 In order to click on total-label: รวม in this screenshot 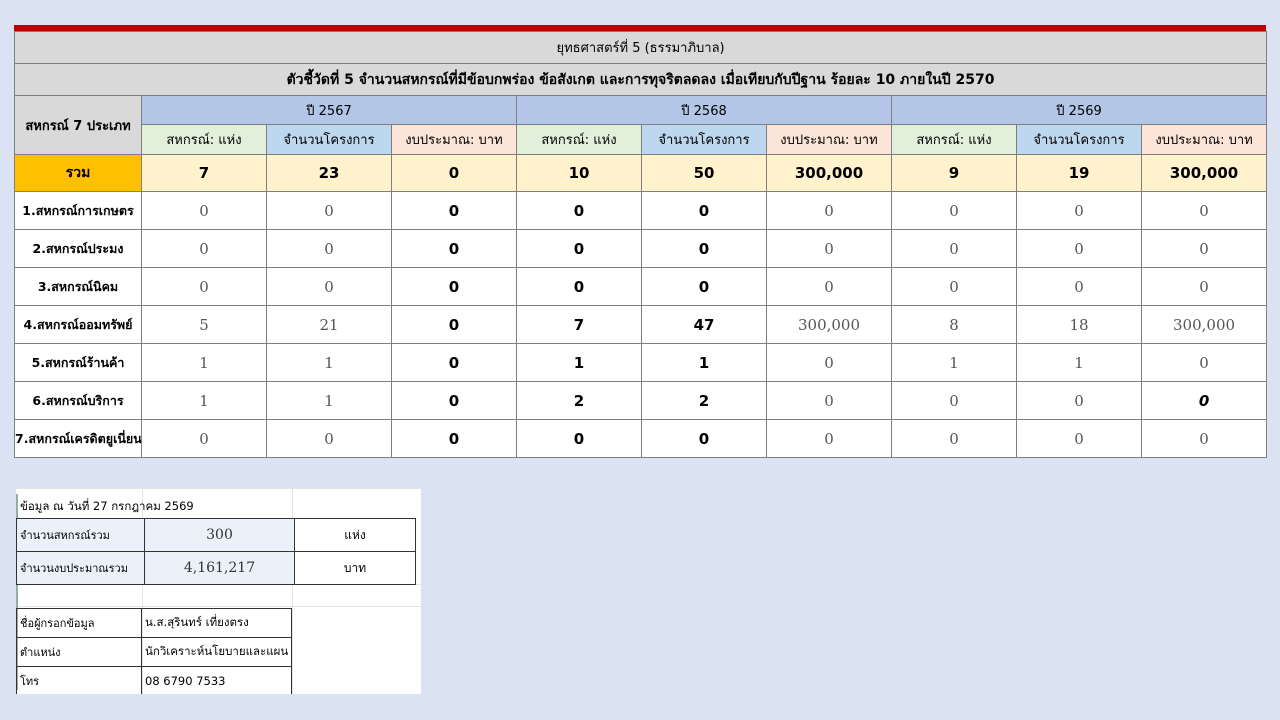, I will do `click(78, 173)`.